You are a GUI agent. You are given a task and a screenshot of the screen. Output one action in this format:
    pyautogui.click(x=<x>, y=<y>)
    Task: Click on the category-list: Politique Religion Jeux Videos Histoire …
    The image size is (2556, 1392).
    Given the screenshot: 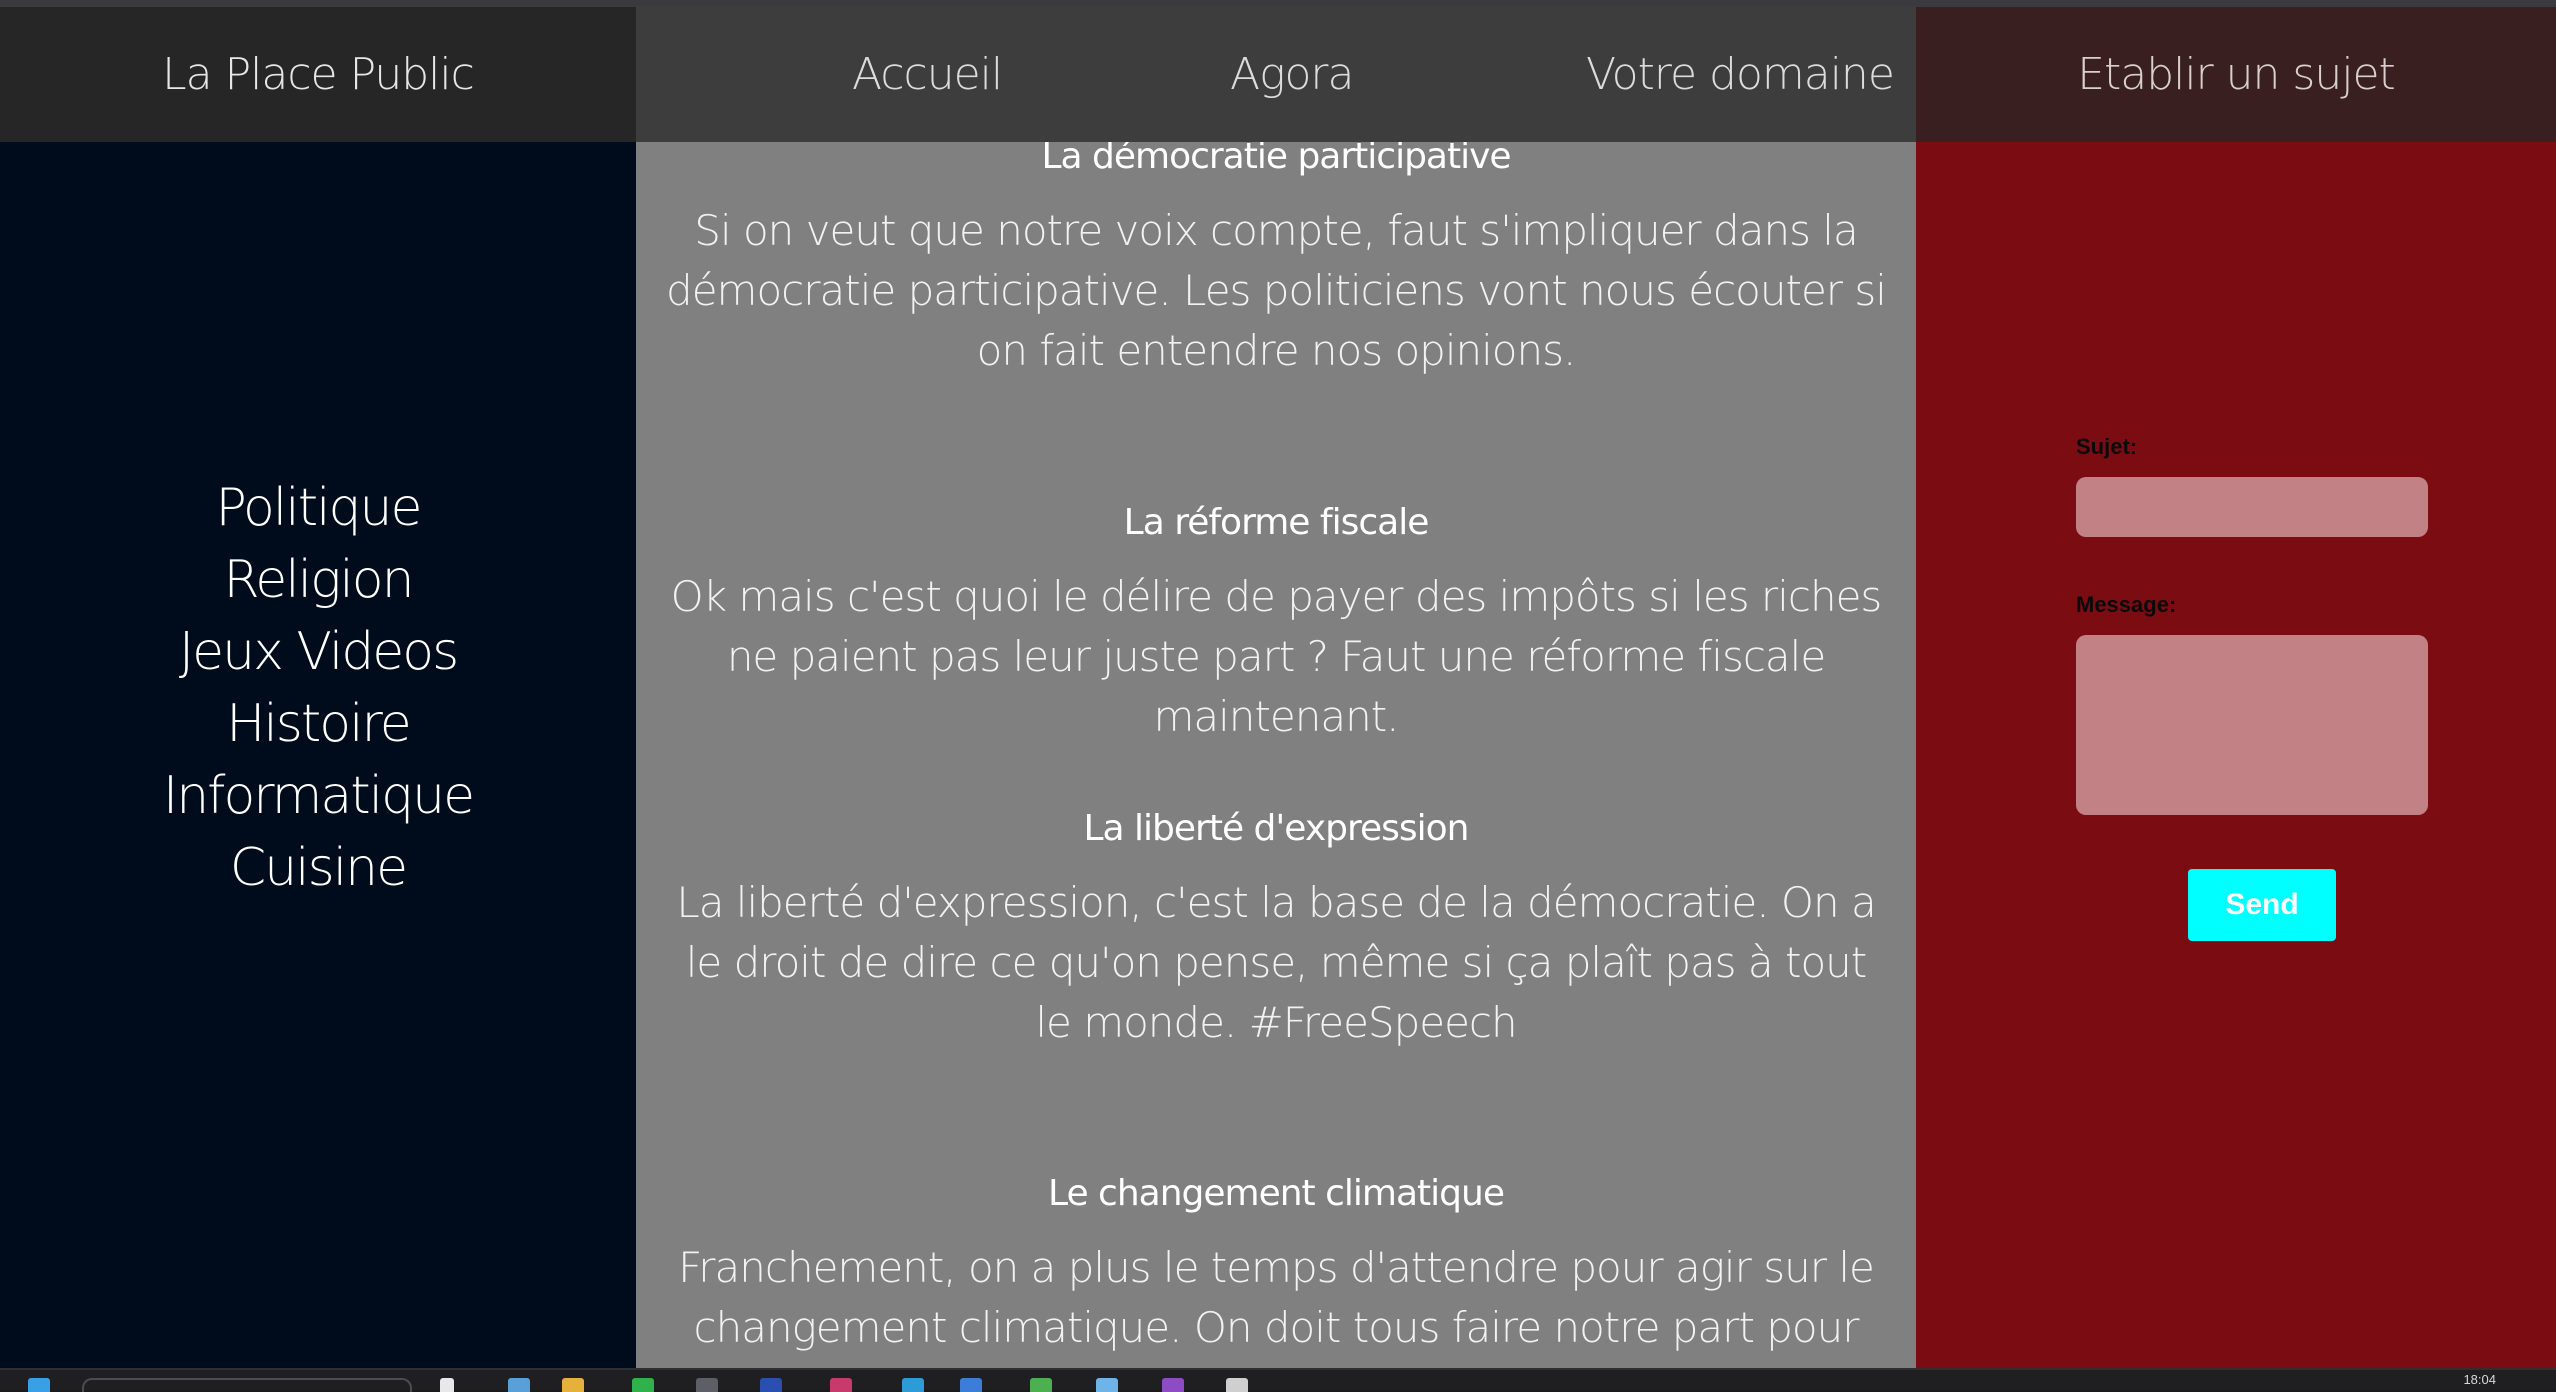 What is the action you would take?
    pyautogui.click(x=318, y=688)
    